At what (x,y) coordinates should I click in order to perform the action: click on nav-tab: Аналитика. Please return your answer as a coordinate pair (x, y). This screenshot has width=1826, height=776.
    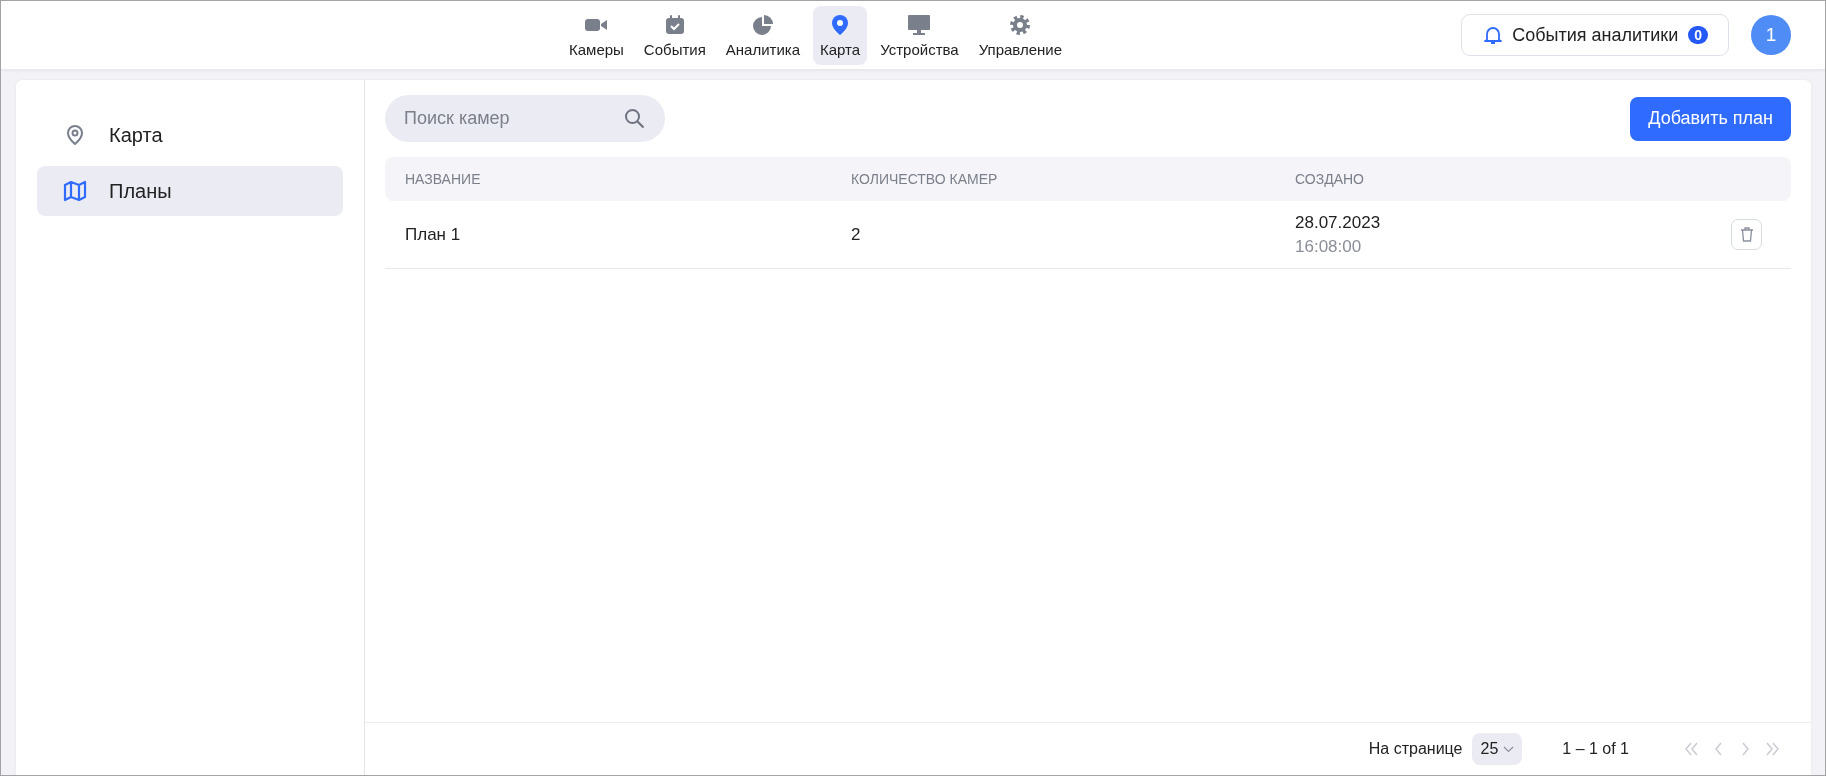
    Looking at the image, I should click on (763, 35).